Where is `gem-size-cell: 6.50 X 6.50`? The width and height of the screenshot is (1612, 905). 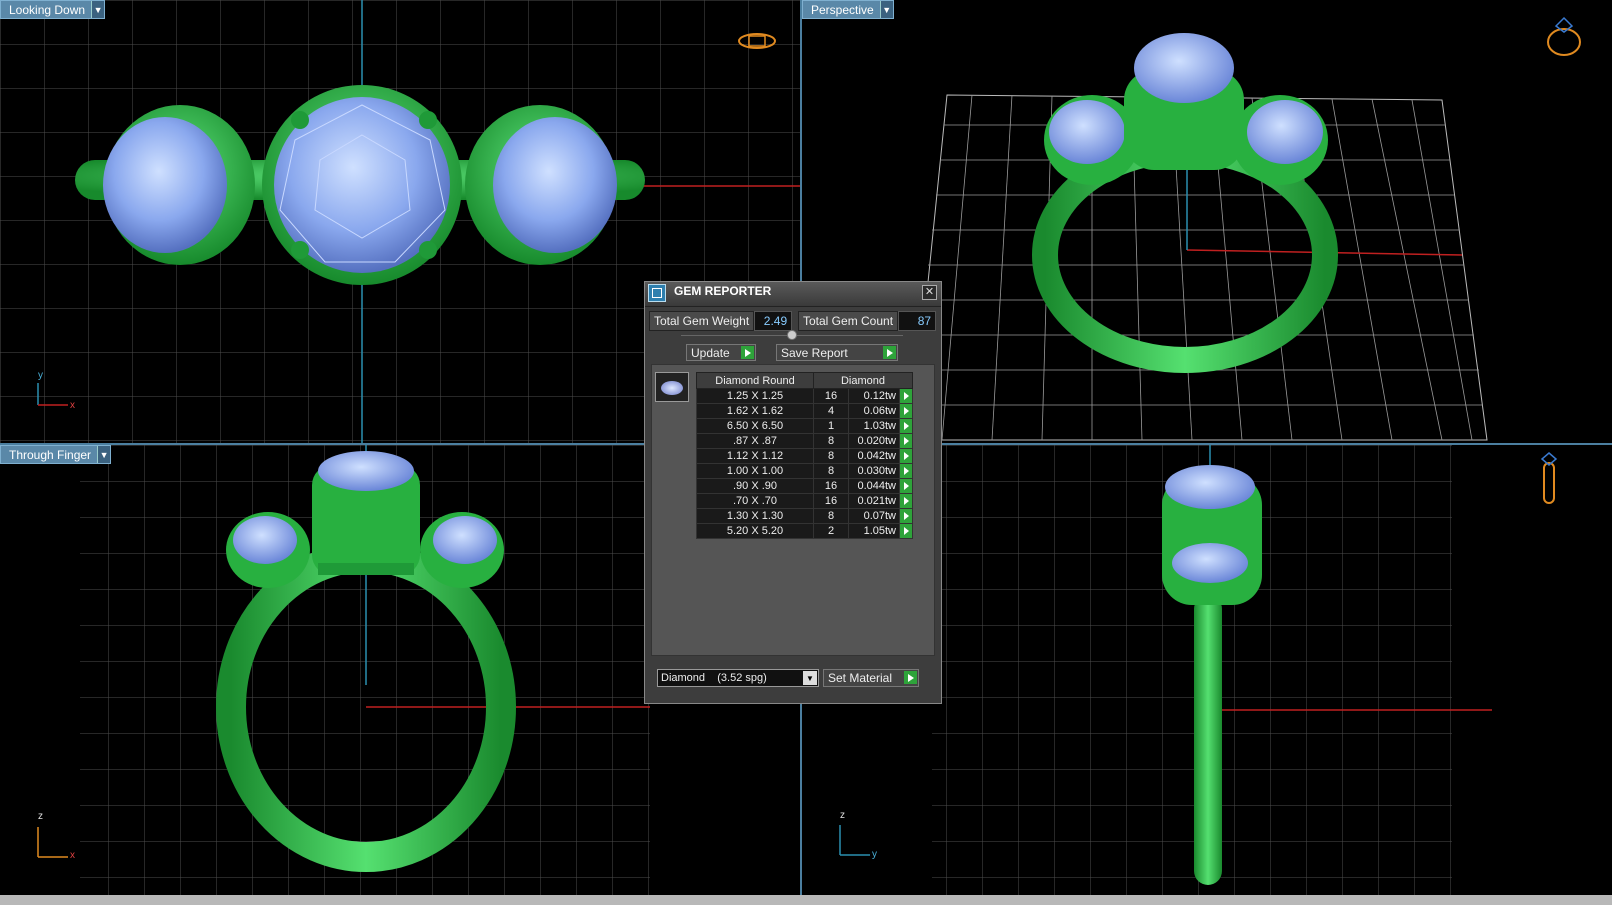
gem-size-cell: 6.50 X 6.50 is located at coordinates (755, 426).